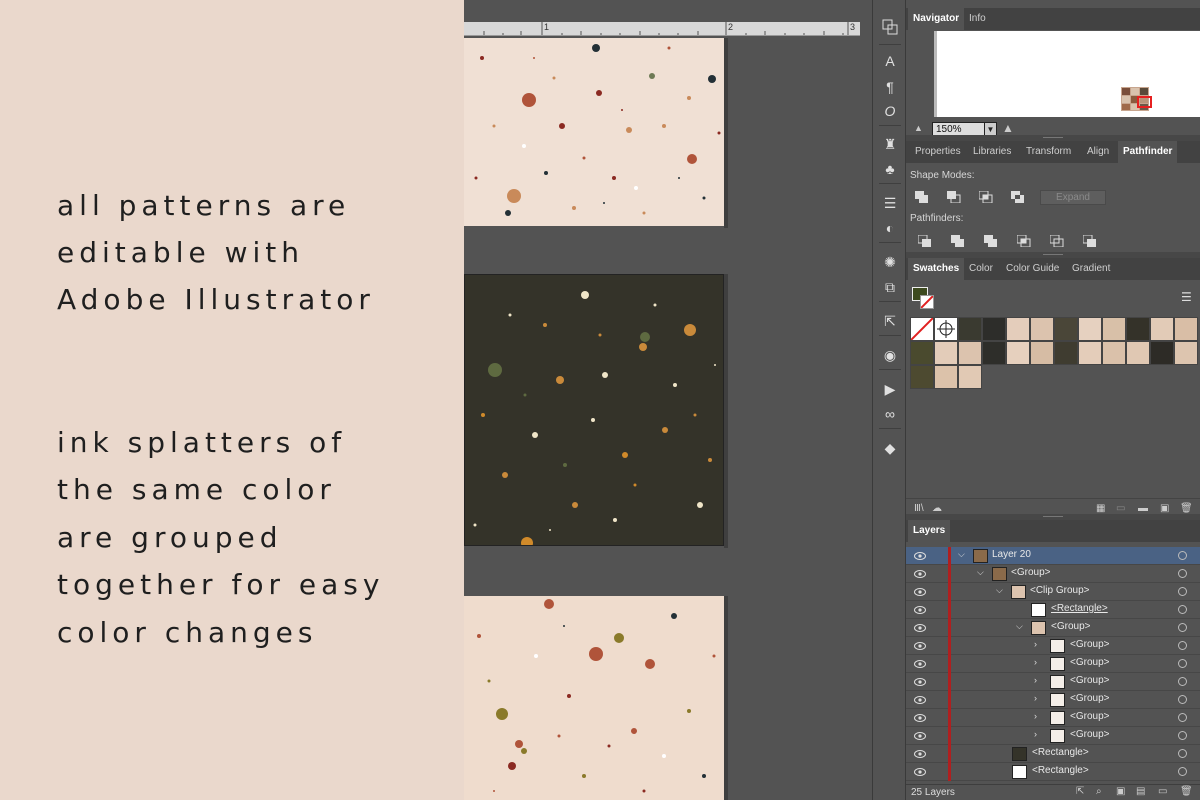  What do you see at coordinates (1053, 556) in the screenshot?
I see `layer-row: ⌵ Layer 20` at bounding box center [1053, 556].